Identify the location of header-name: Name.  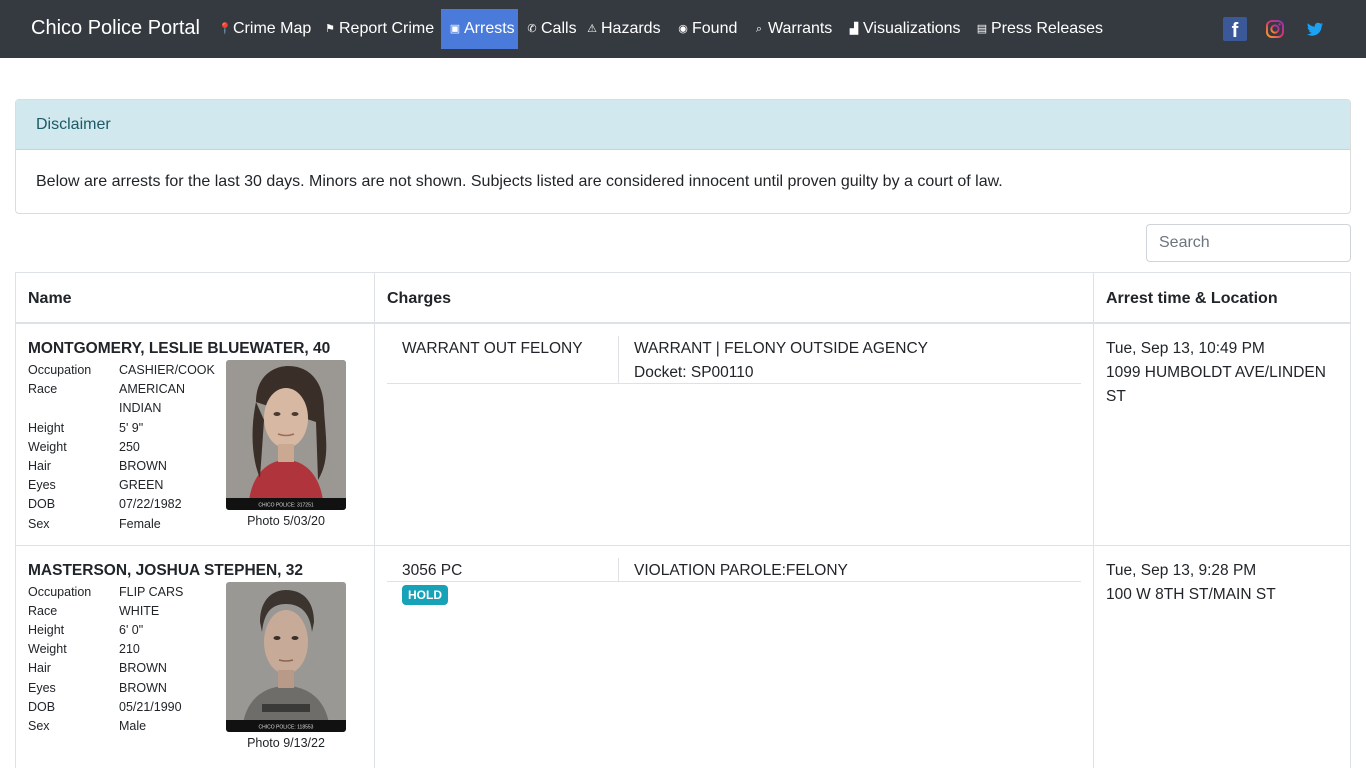
(50, 299).